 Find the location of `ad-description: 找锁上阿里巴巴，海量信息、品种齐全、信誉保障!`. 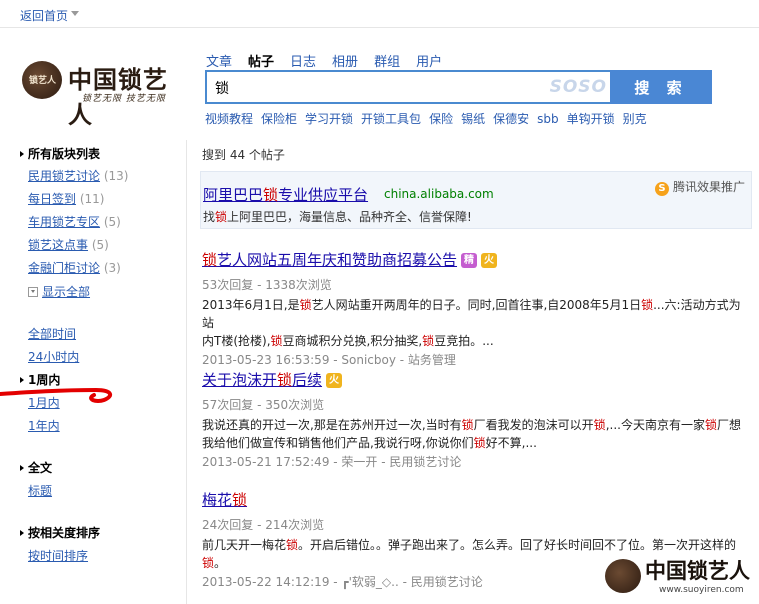

ad-description: 找锁上阿里巴巴，海量信息、品种齐全、信誉保障! is located at coordinates (337, 217).